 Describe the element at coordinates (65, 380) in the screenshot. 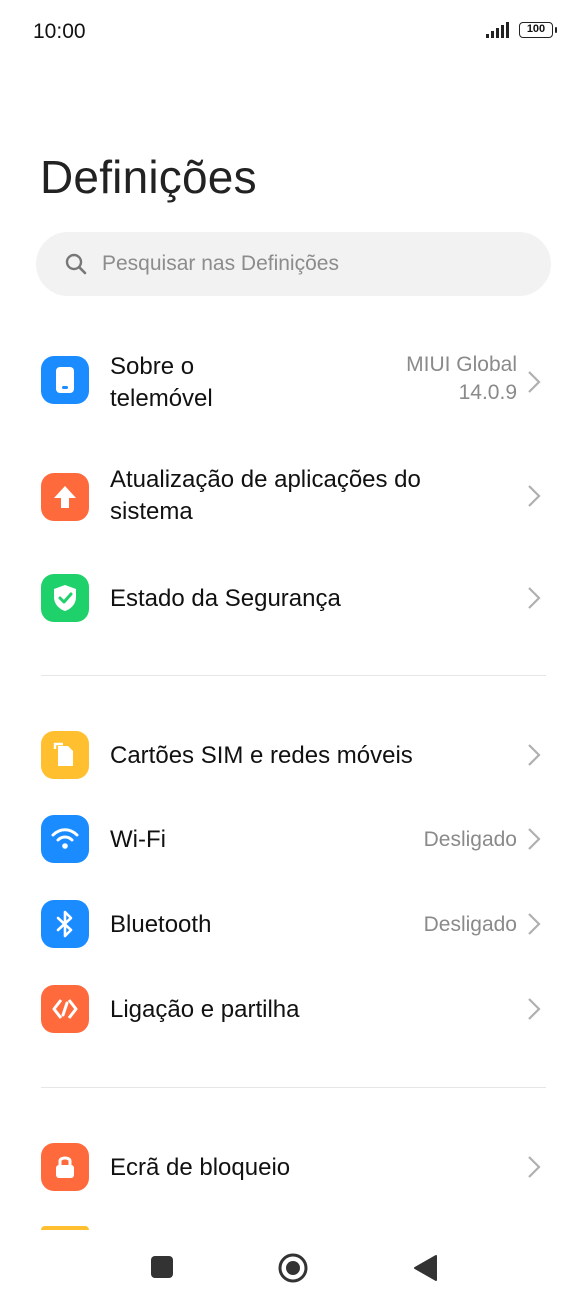

I see `phone-icon` at that location.